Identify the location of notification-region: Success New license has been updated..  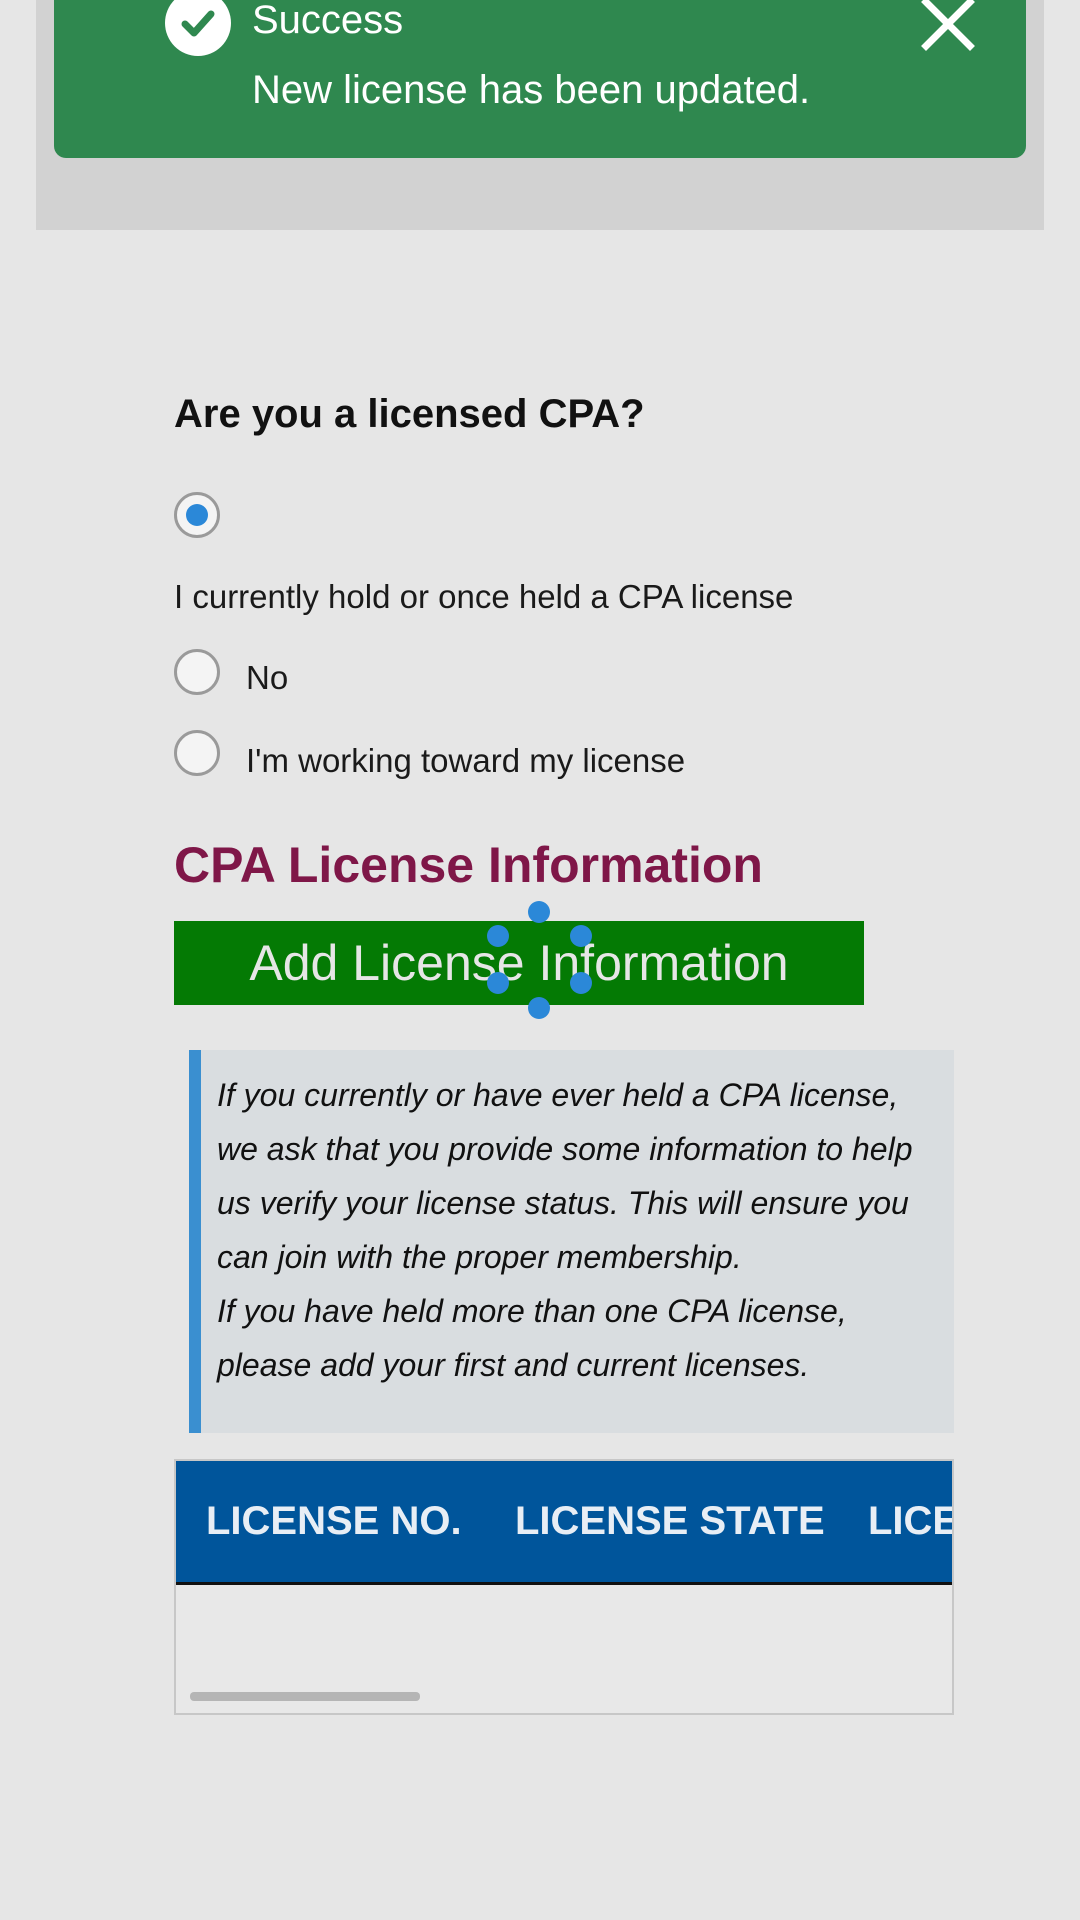
(540, 115).